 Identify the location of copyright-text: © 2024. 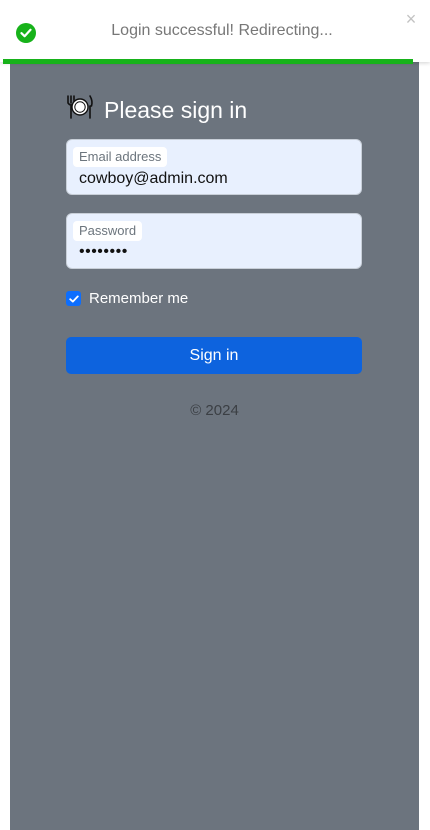
(214, 410).